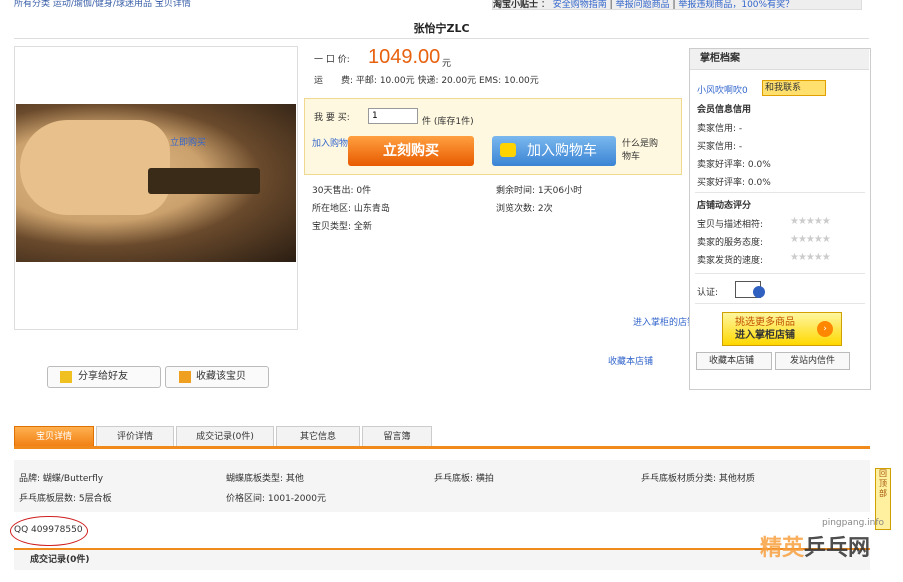  What do you see at coordinates (185, 377) in the screenshot?
I see `collect-icon` at bounding box center [185, 377].